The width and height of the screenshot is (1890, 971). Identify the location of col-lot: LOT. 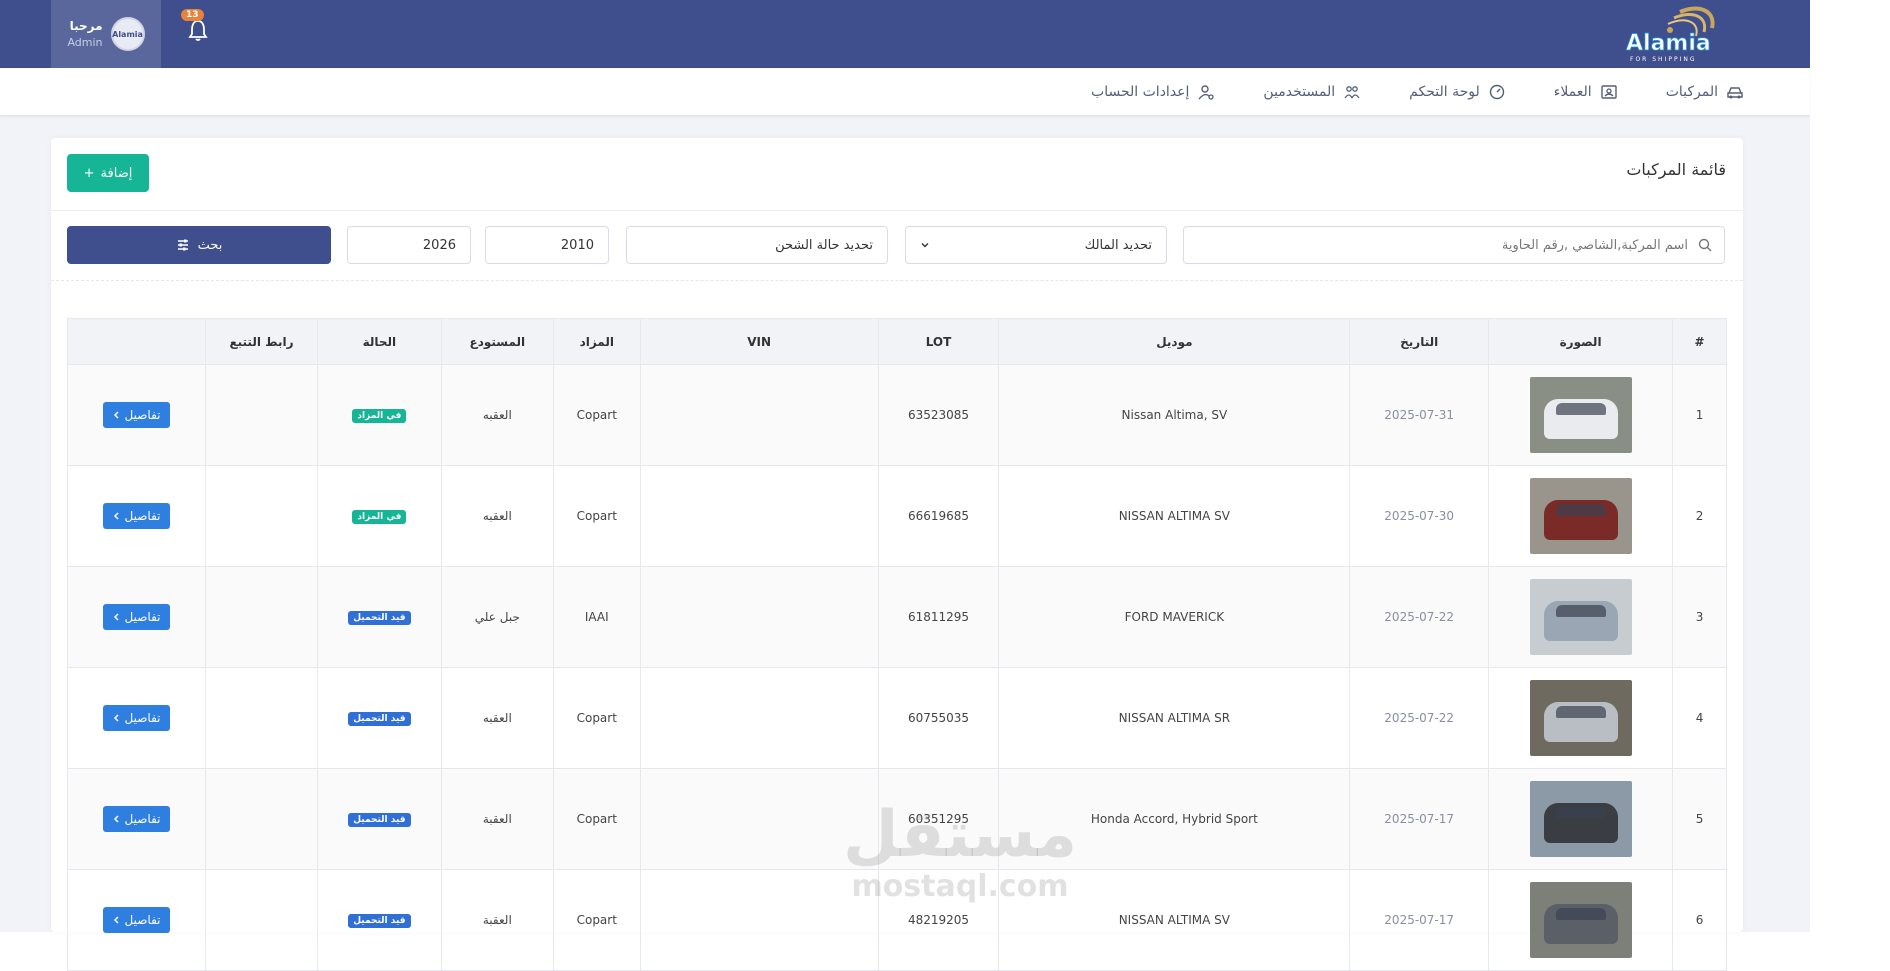
(938, 341).